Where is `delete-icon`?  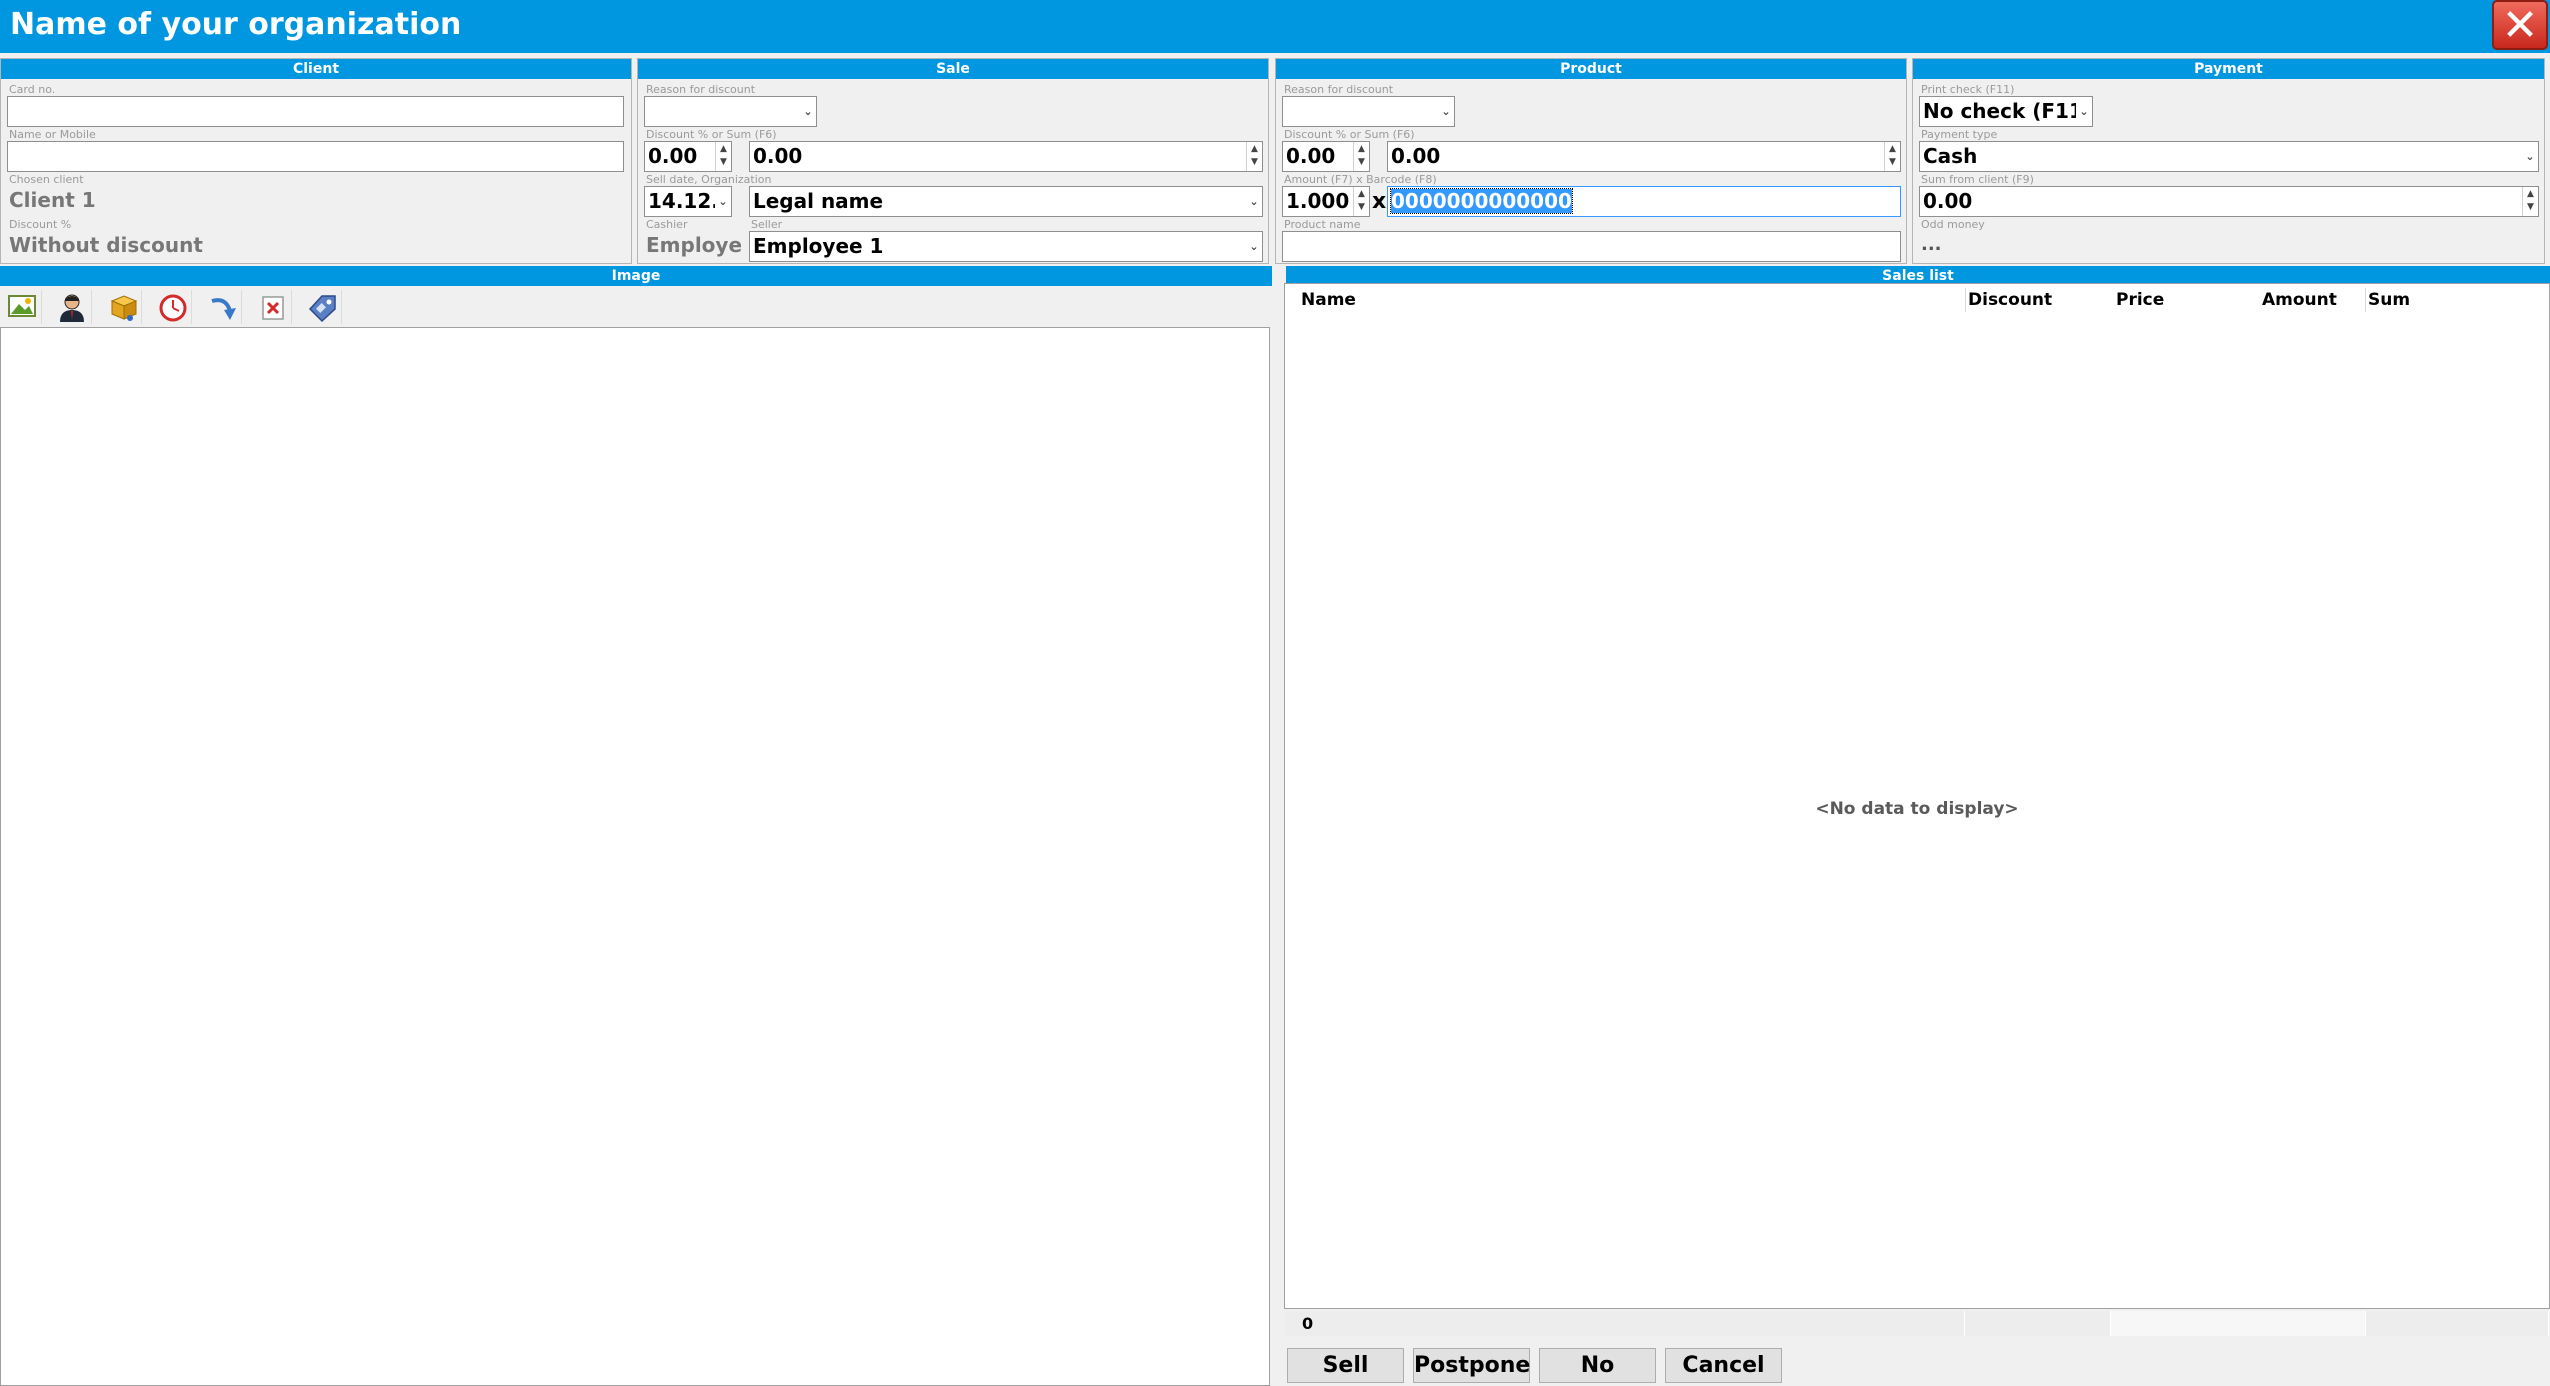
delete-icon is located at coordinates (273, 308).